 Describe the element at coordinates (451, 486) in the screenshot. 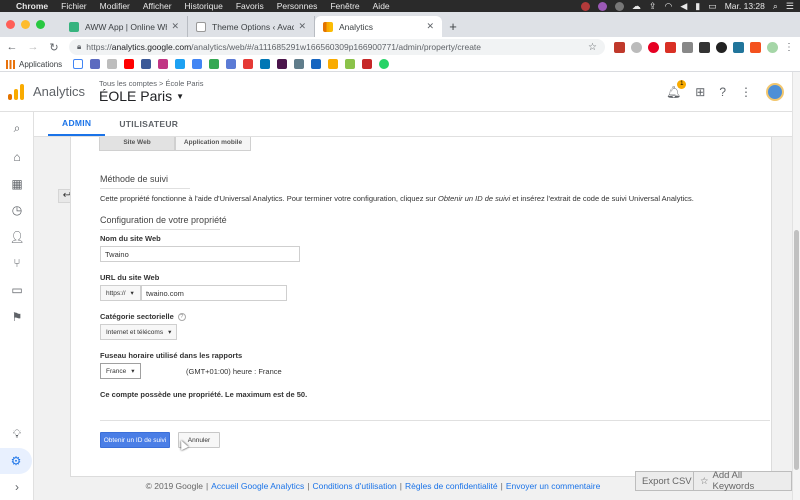

I see `footer-link-privacy: Règles de confidentialité` at that location.